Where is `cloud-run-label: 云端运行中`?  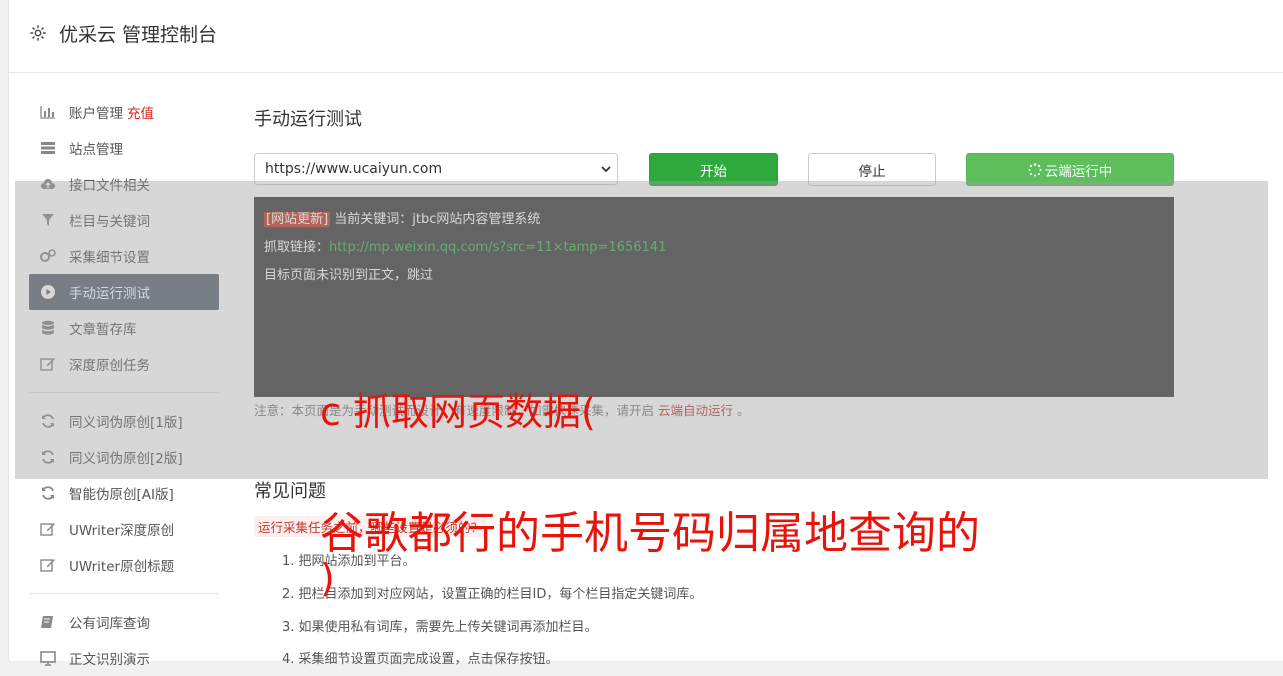 cloud-run-label: 云端运行中 is located at coordinates (1078, 171).